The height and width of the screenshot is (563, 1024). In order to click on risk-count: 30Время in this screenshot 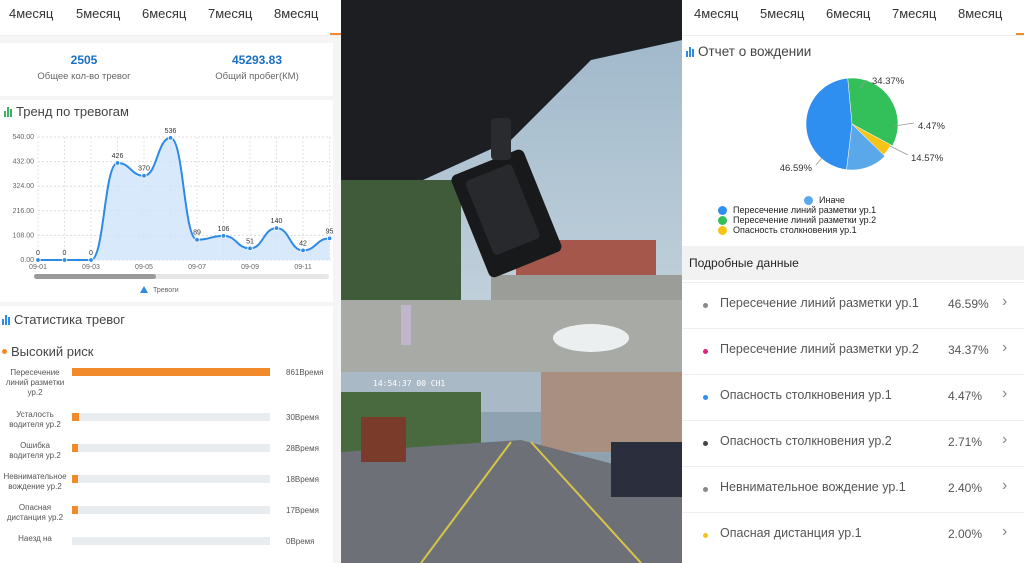, I will do `click(302, 417)`.